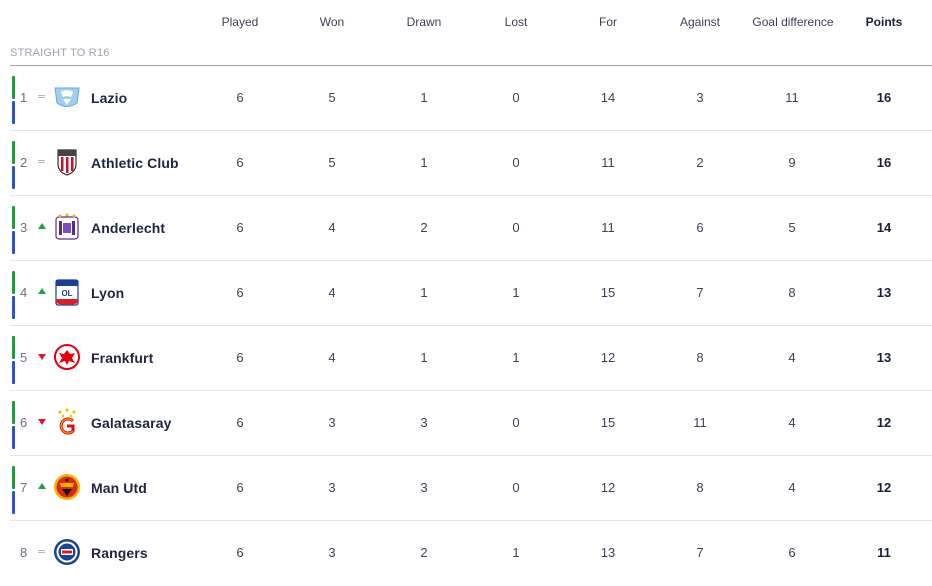 The width and height of the screenshot is (932, 586). Describe the element at coordinates (122, 358) in the screenshot. I see `team-name: Frankfurt` at that location.